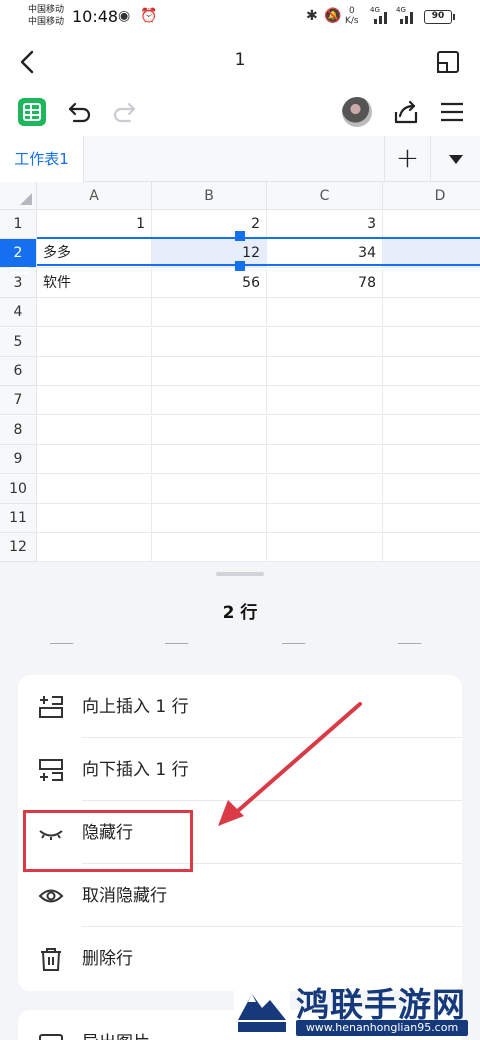  What do you see at coordinates (448, 62) in the screenshot?
I see `window-mode-icon` at bounding box center [448, 62].